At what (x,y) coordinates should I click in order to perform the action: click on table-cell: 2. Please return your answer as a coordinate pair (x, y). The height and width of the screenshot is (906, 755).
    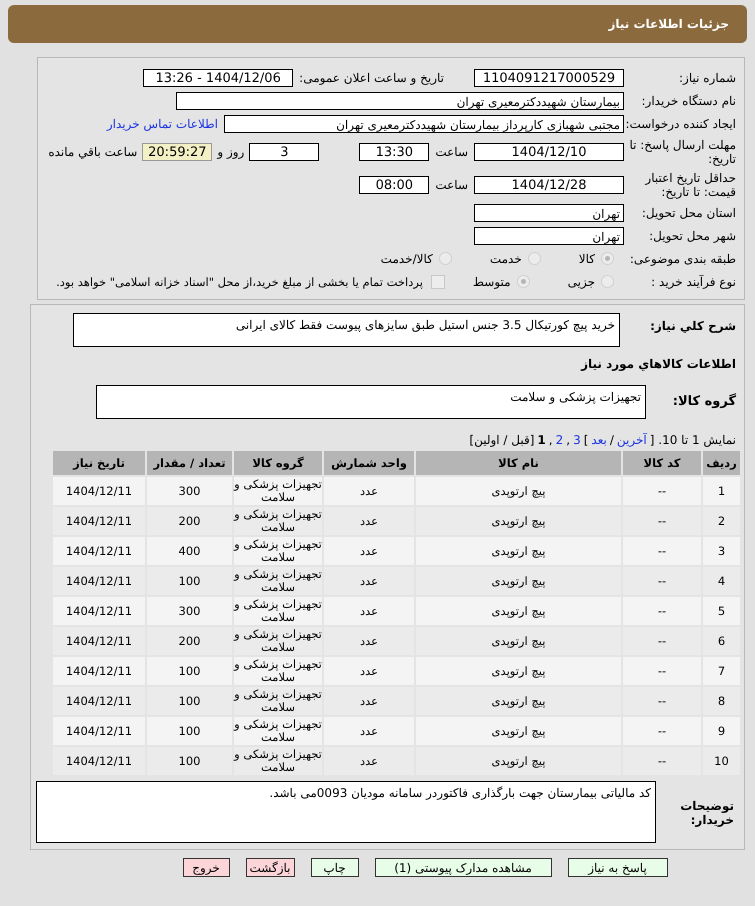
    Looking at the image, I should click on (721, 521).